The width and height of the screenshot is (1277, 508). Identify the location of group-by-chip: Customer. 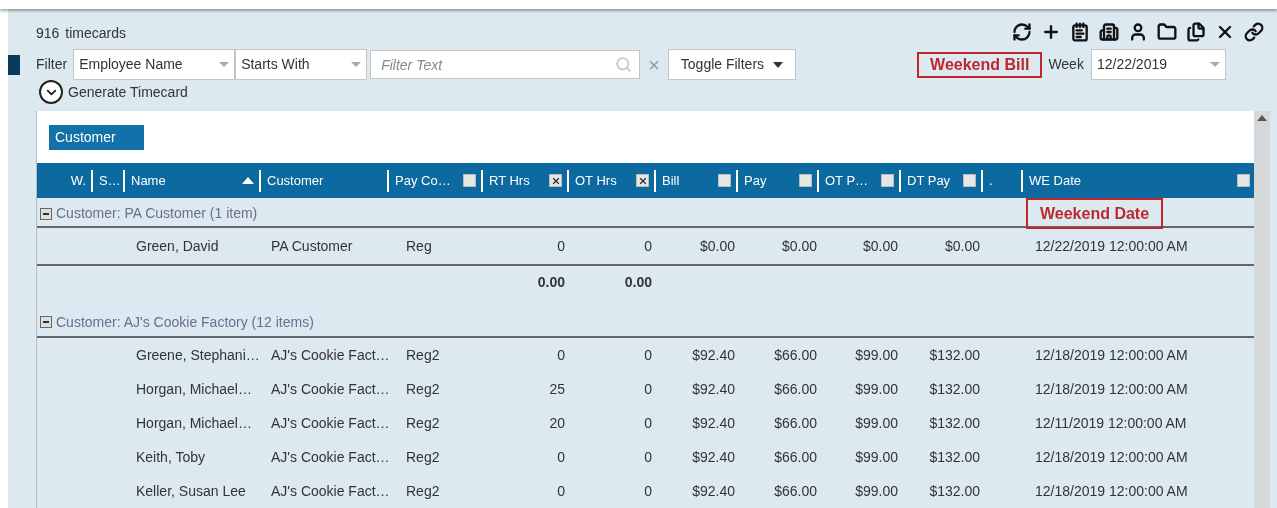
(96, 137).